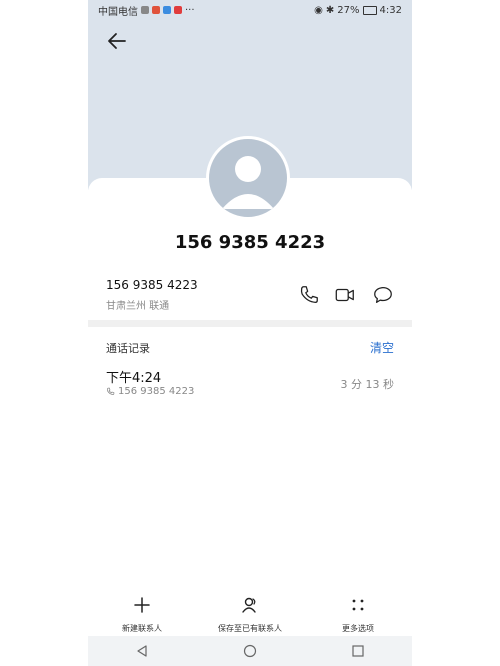  What do you see at coordinates (118, 12) in the screenshot?
I see `carrier-label: 中国电信` at bounding box center [118, 12].